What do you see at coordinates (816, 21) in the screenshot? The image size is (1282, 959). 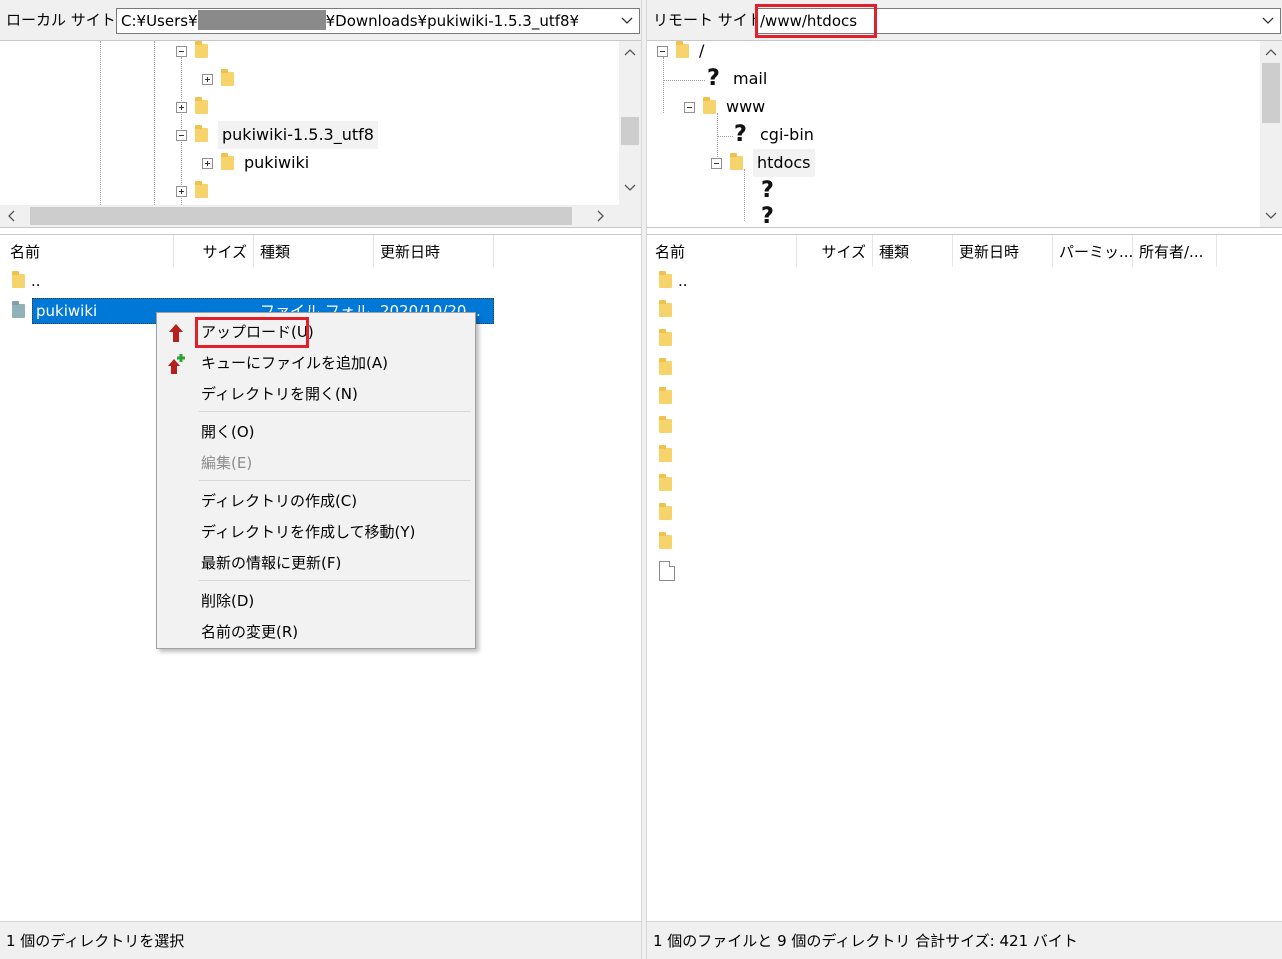 I see `remote-path-highlight` at bounding box center [816, 21].